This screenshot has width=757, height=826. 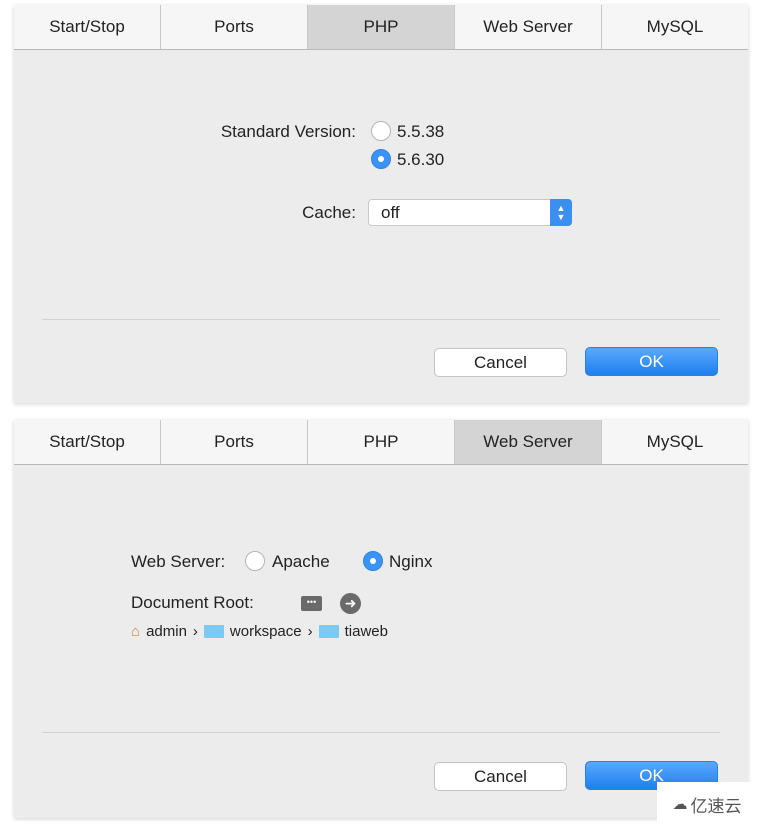 I want to click on version-5630-label: 5.6.30, so click(x=421, y=159).